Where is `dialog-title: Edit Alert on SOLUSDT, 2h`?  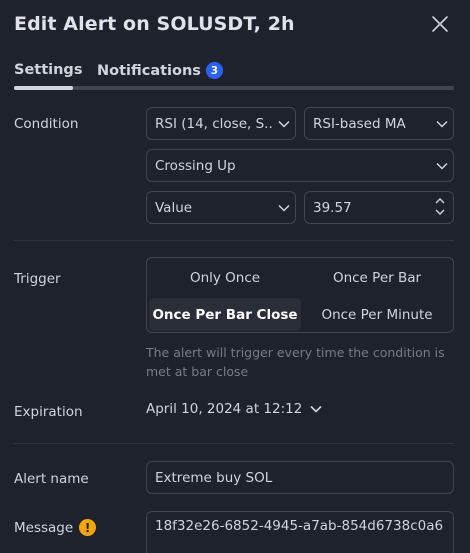 dialog-title: Edit Alert on SOLUSDT, 2h is located at coordinates (154, 24).